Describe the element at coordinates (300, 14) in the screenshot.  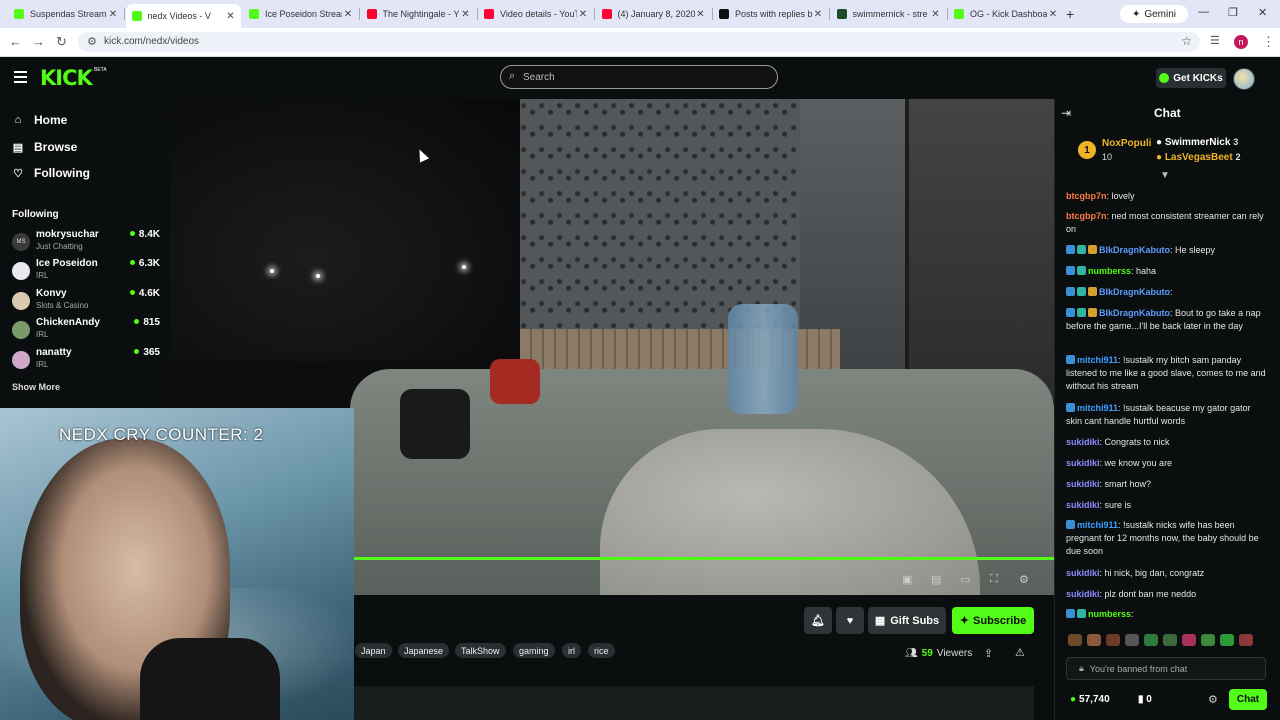
I see `browser-tab: Ice Poseidon Strean ✕` at that location.